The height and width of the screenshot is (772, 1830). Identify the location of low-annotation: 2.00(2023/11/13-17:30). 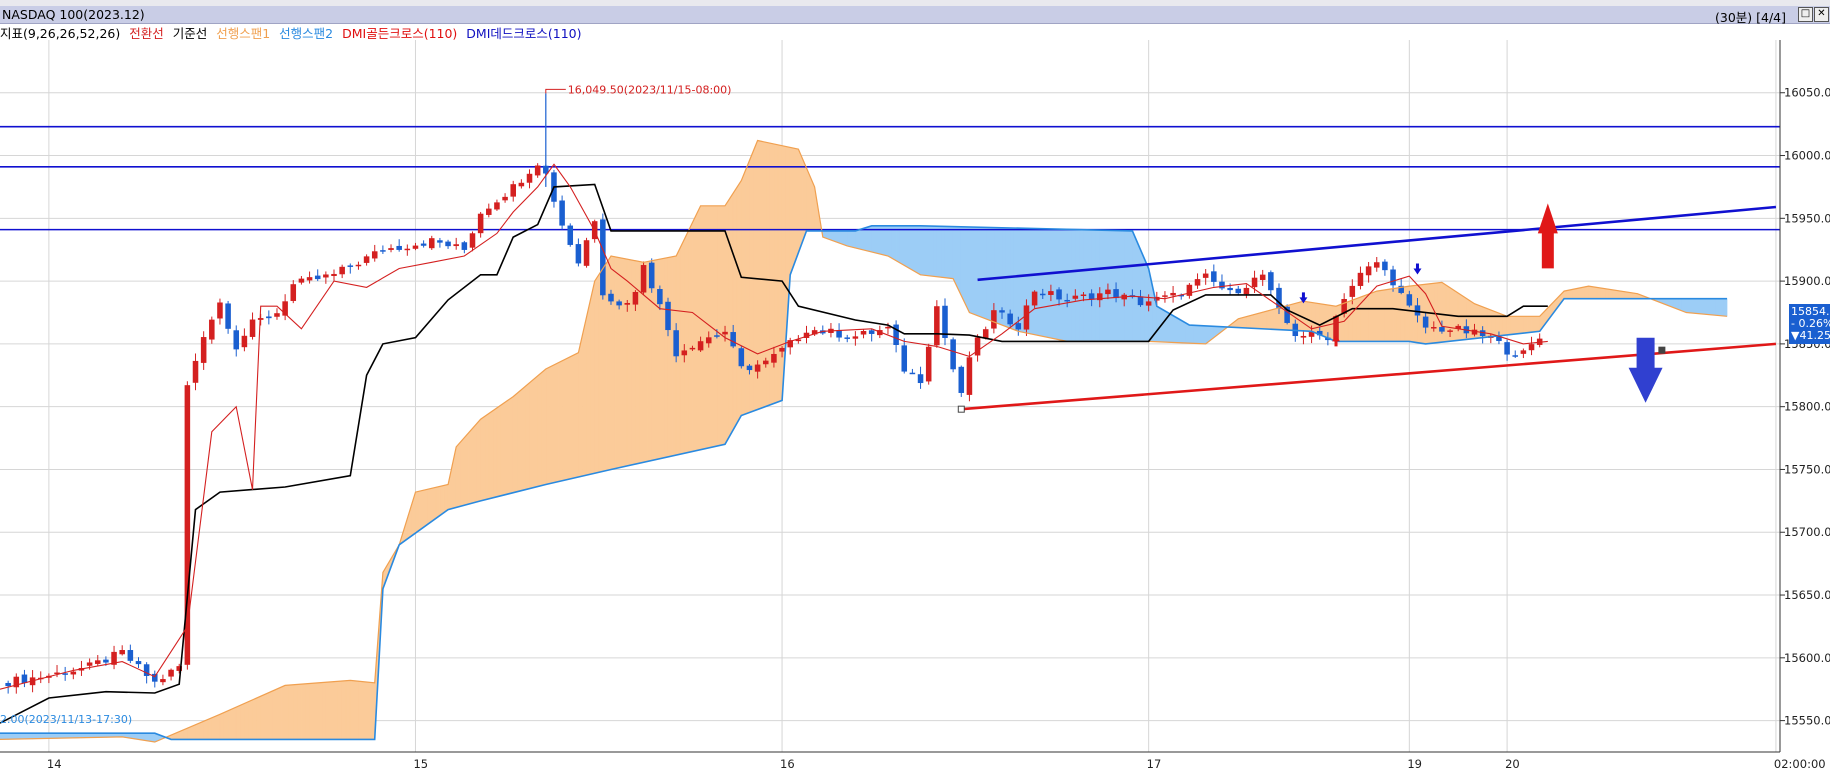
(66, 719).